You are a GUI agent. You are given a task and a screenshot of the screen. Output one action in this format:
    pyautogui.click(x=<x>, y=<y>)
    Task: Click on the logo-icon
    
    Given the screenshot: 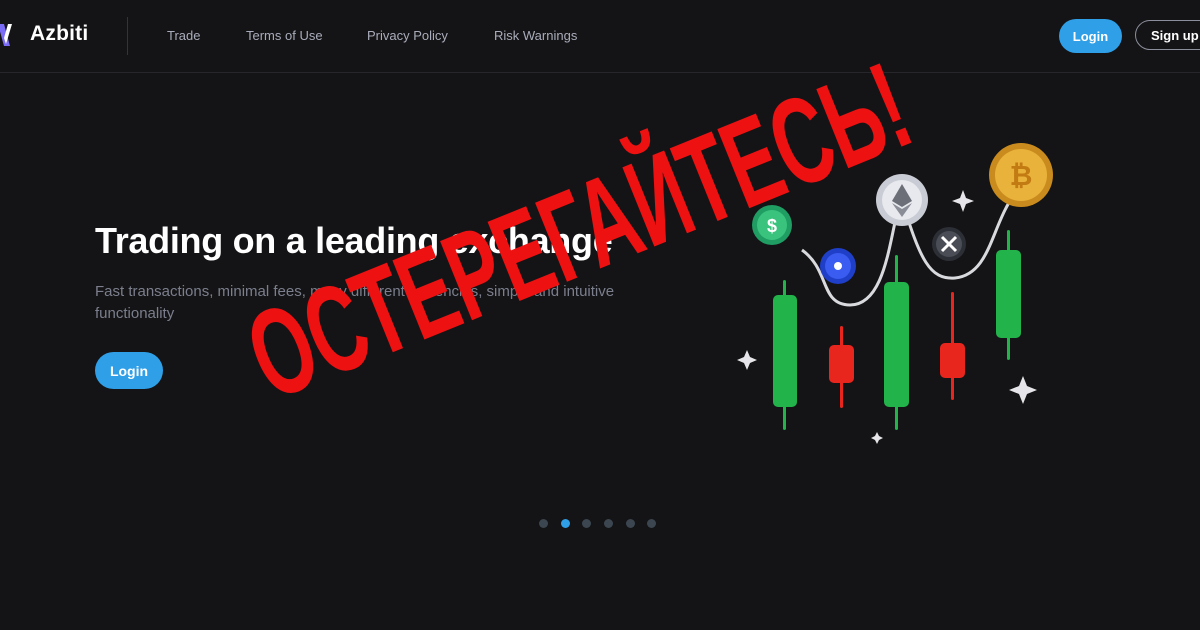 What is the action you would take?
    pyautogui.click(x=7, y=35)
    